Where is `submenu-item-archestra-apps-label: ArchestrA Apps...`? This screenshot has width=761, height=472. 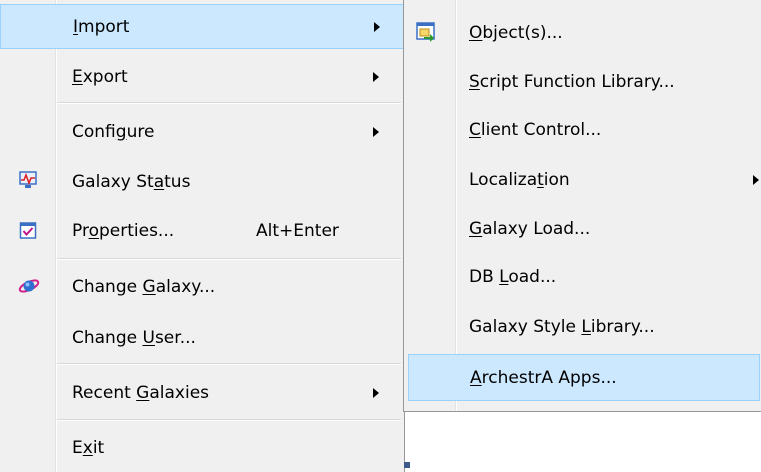
submenu-item-archestra-apps-label: ArchestrA Apps... is located at coordinates (543, 377).